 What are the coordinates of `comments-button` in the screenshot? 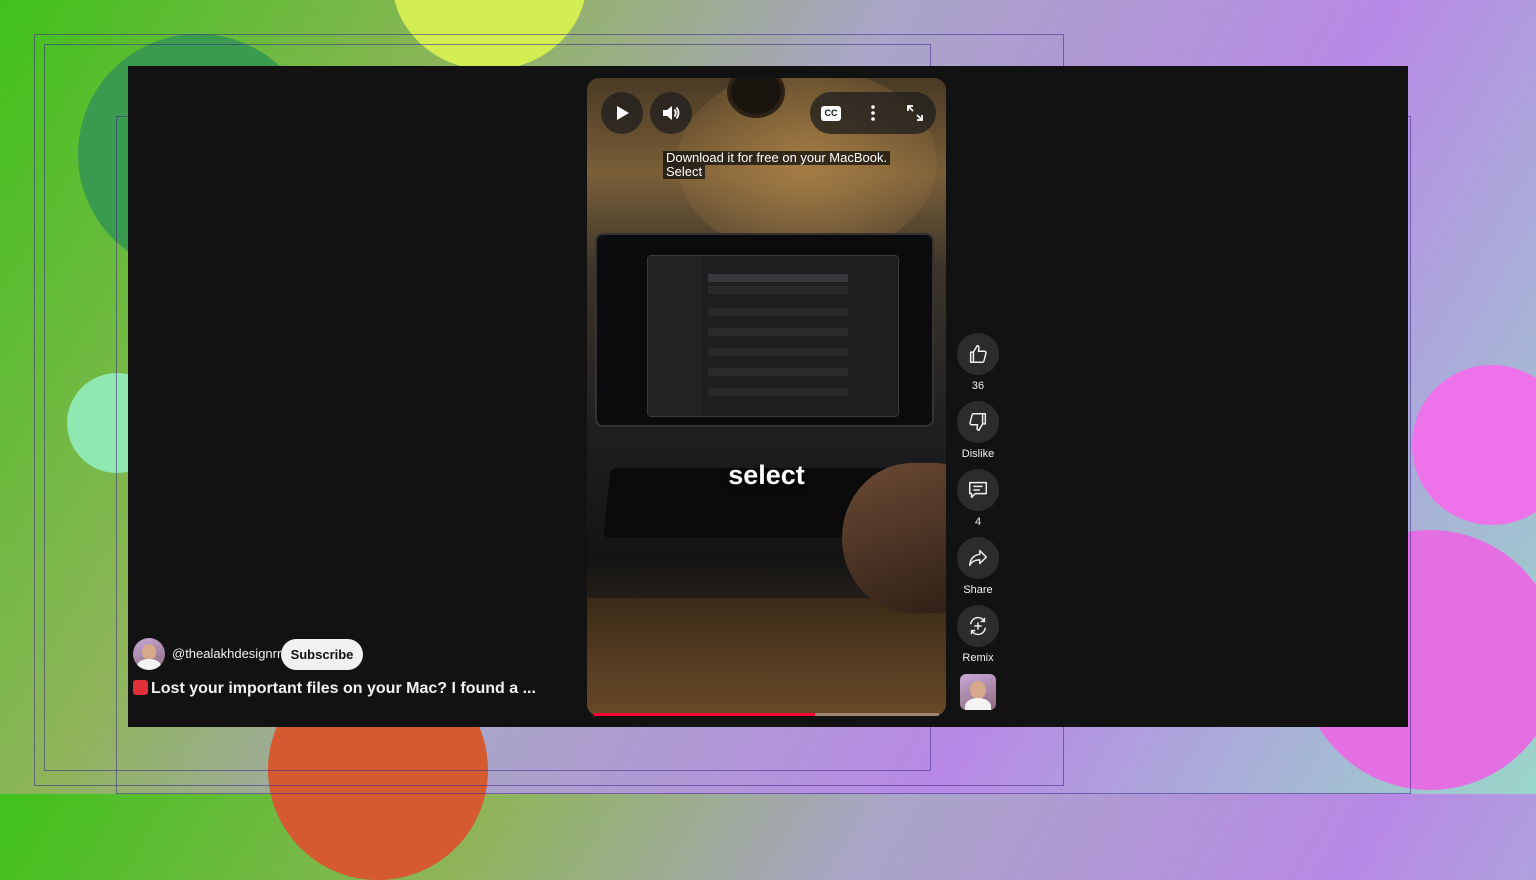 It's located at (978, 490).